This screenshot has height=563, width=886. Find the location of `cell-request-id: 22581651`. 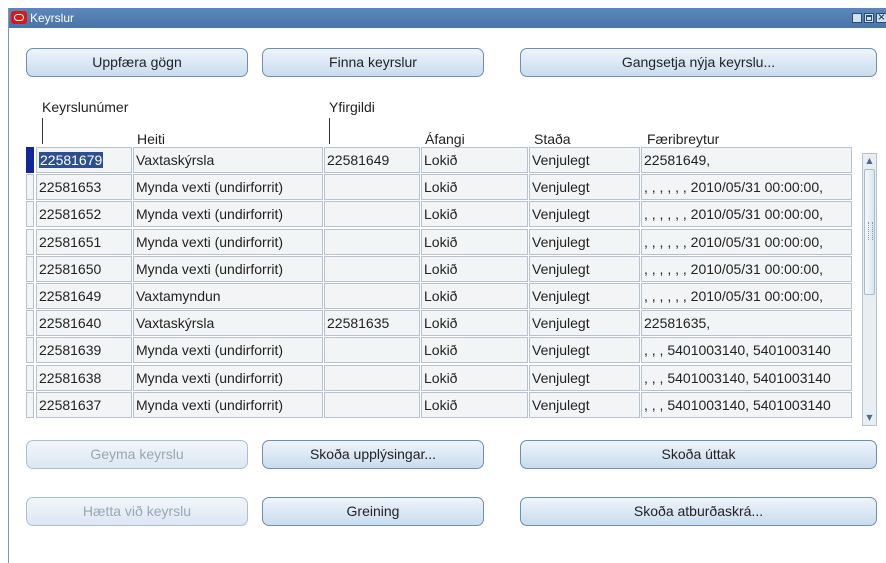

cell-request-id: 22581651 is located at coordinates (84, 241).